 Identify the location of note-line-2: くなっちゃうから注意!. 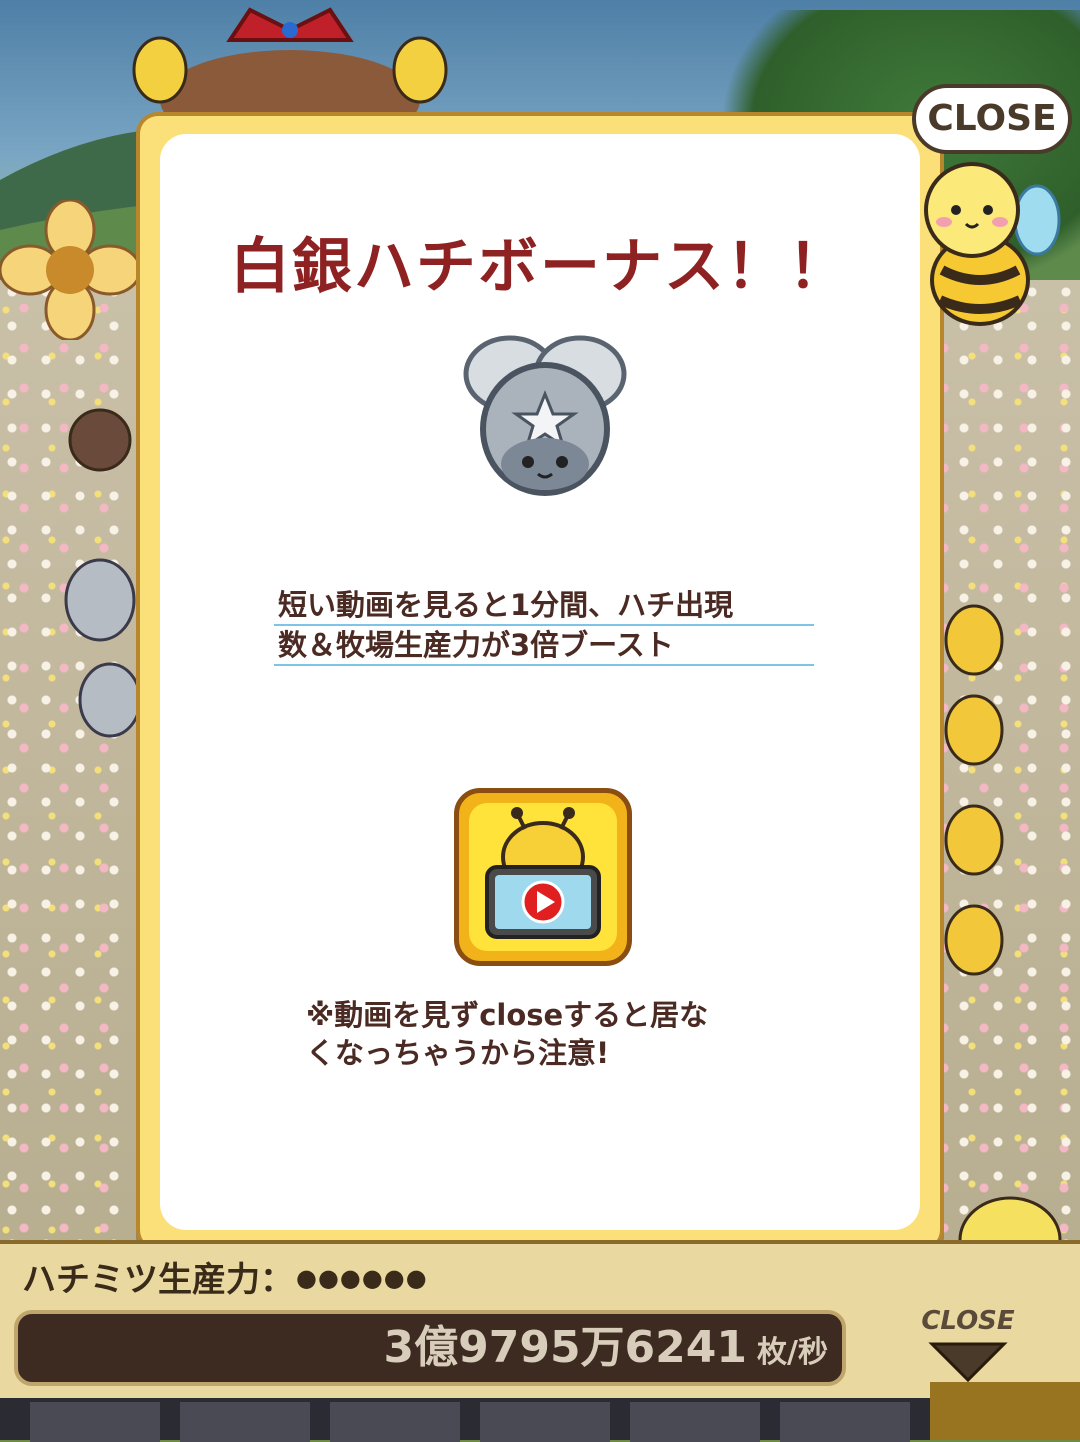
(458, 1053).